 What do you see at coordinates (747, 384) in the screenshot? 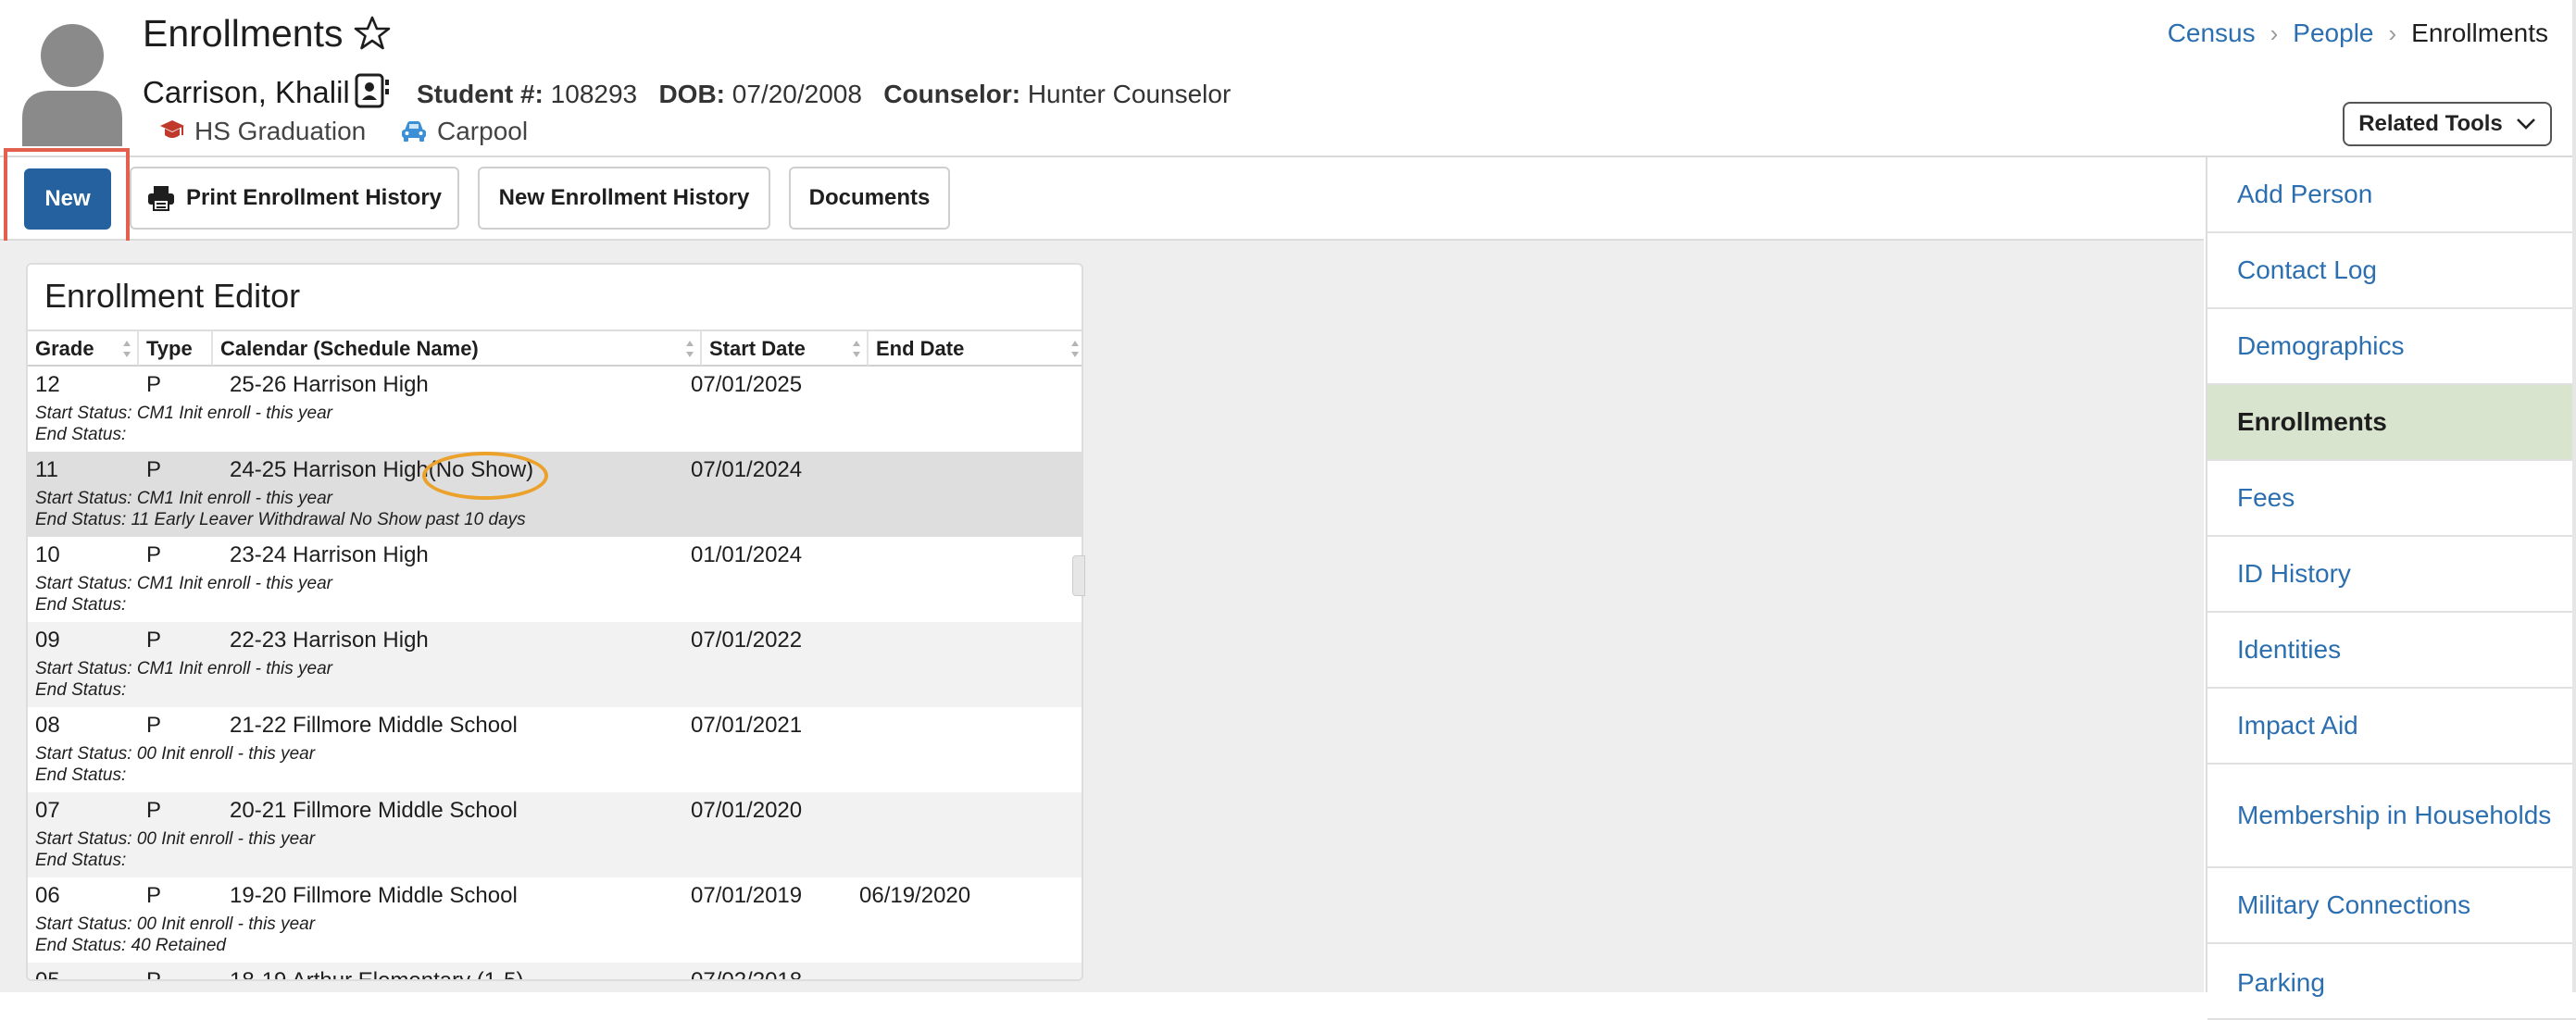
I see `start-date-cell: 07/01/2025` at bounding box center [747, 384].